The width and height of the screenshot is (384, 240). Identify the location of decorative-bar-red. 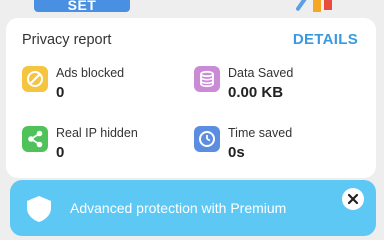
(328, 5).